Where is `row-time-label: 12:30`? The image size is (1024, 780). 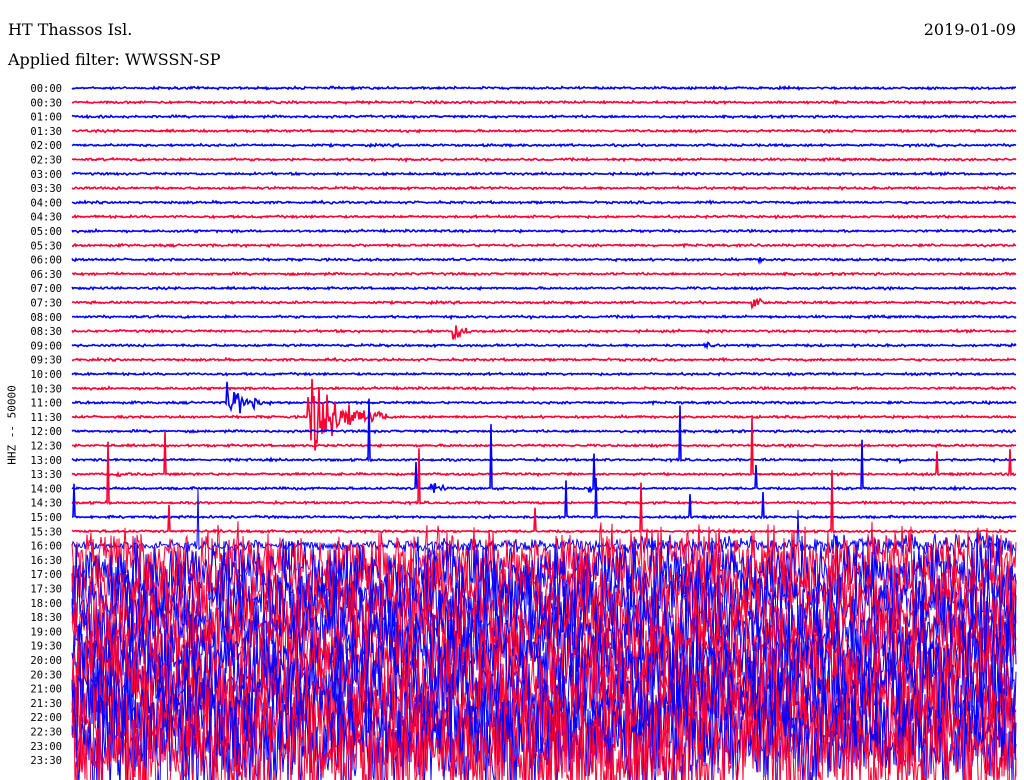 row-time-label: 12:30 is located at coordinates (46, 447).